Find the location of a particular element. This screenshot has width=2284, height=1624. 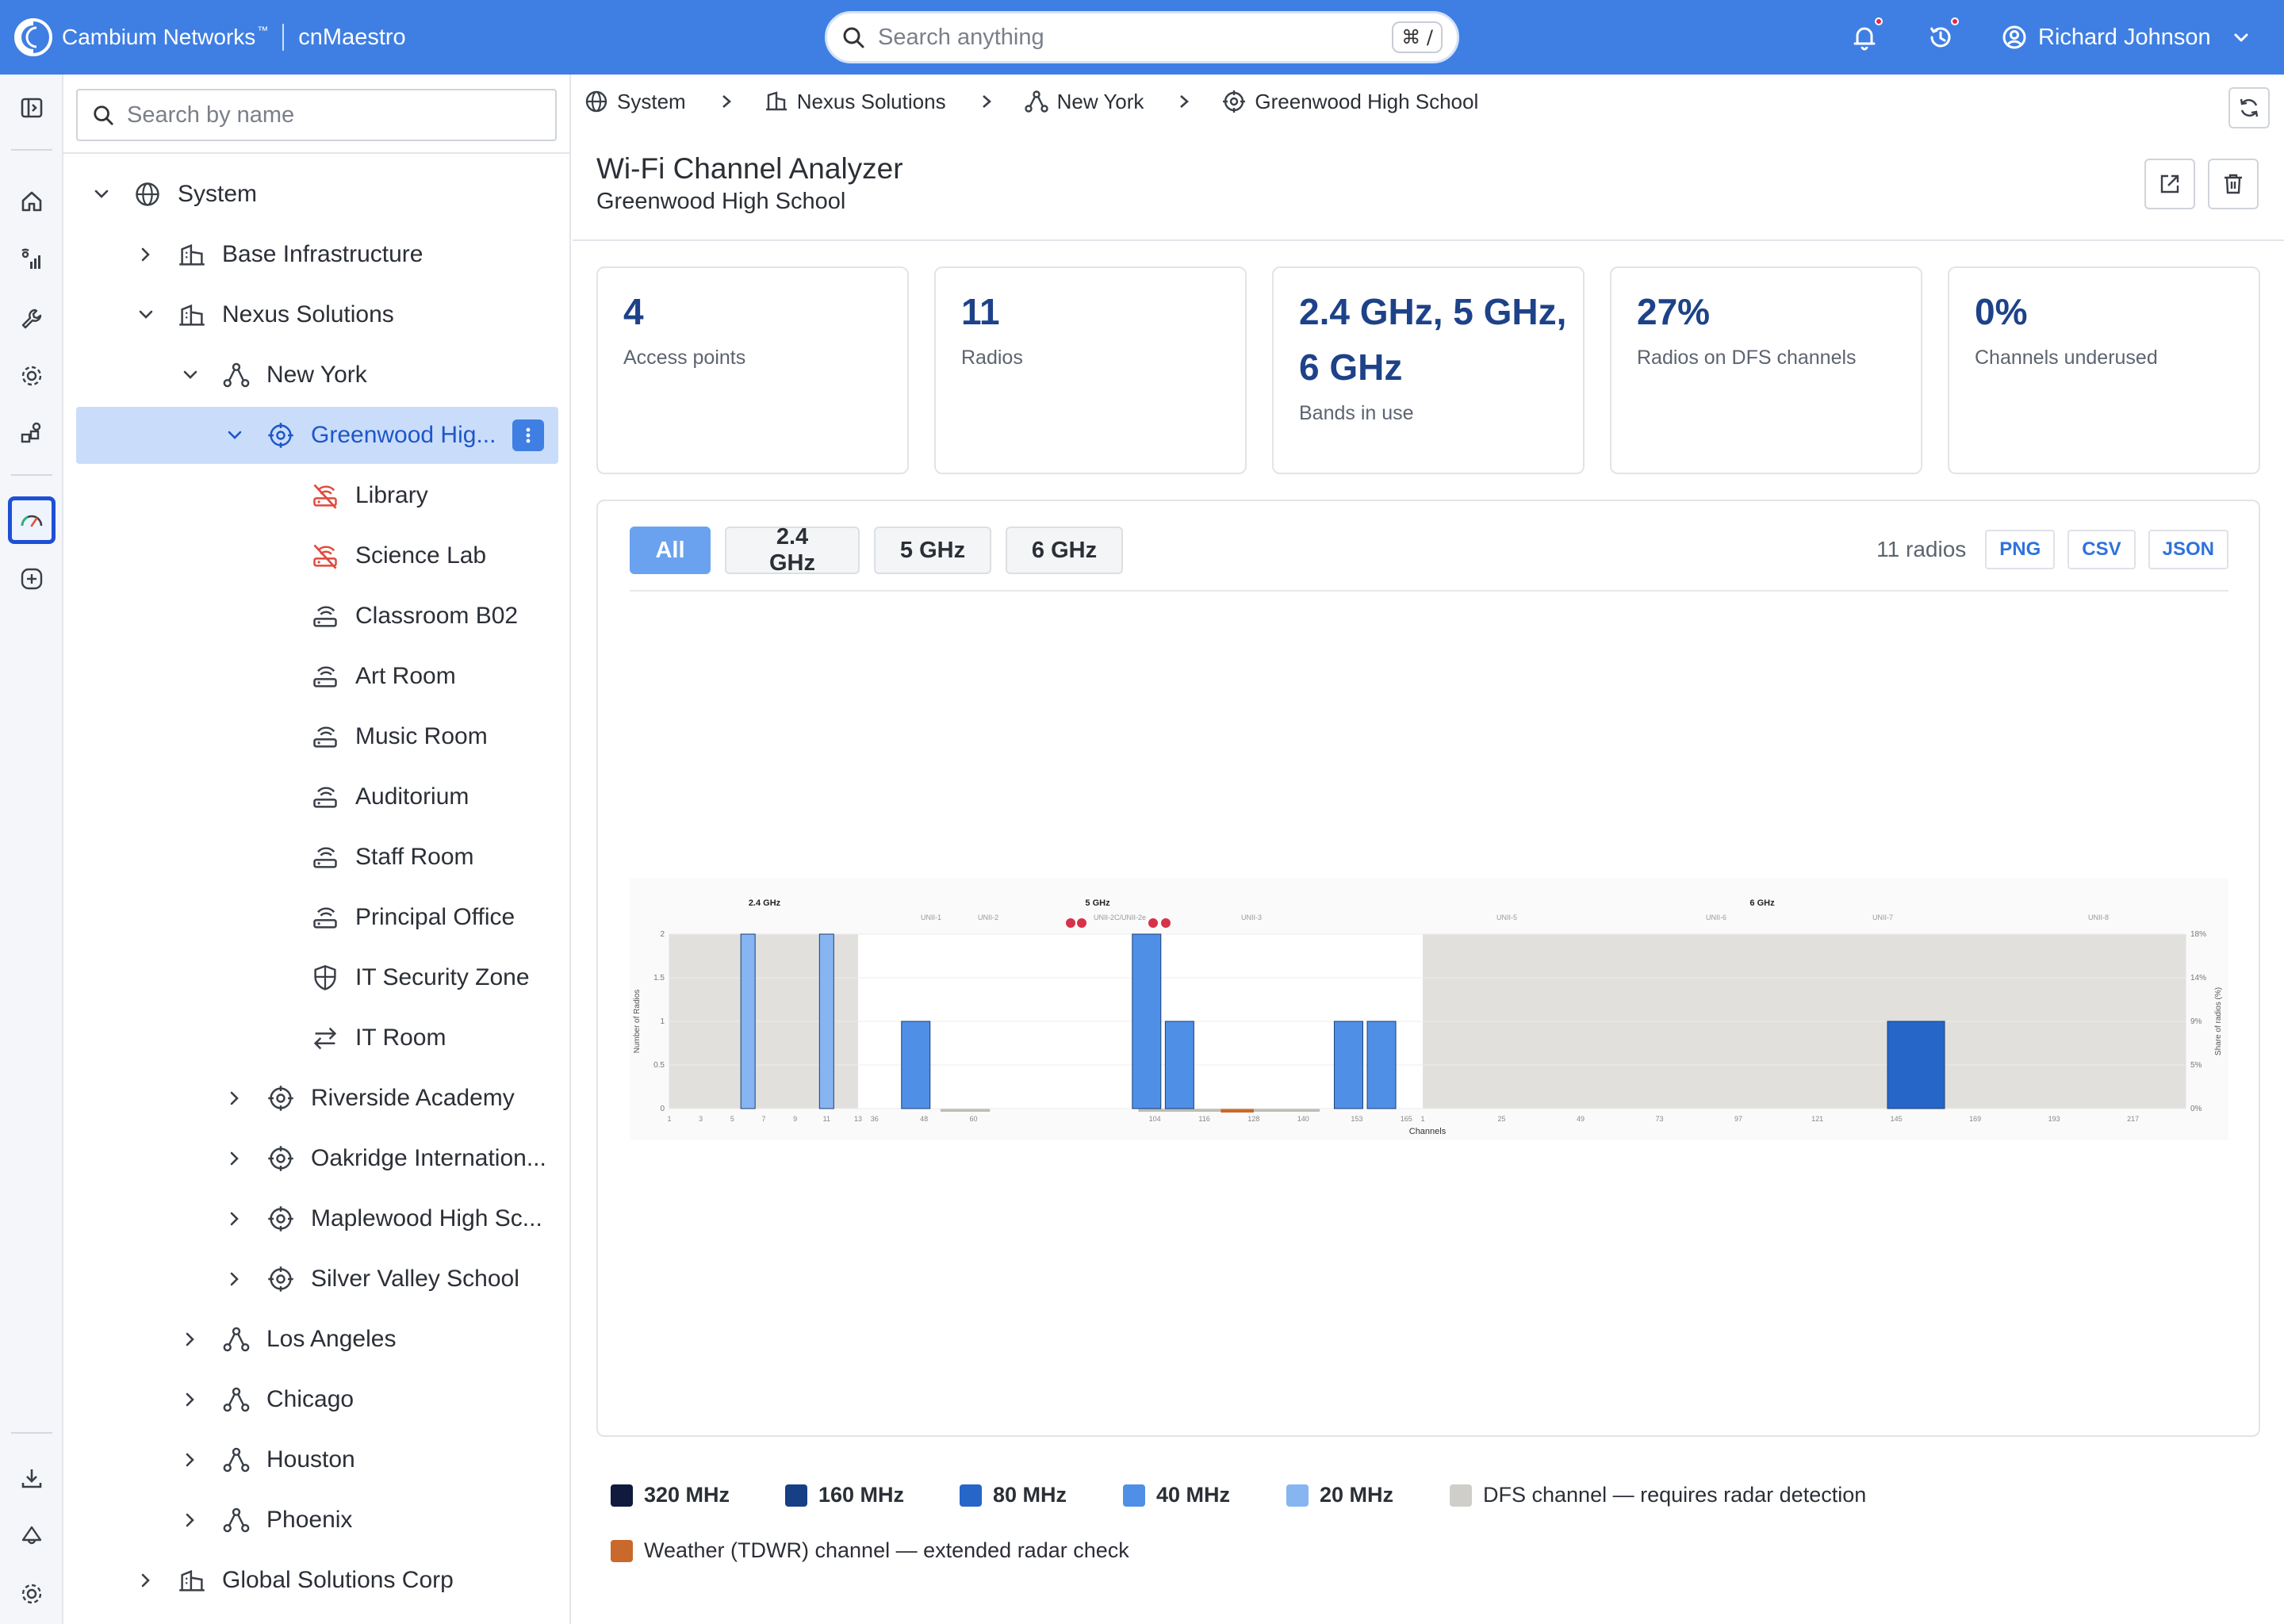

tree-node: IT Security Zone is located at coordinates (317, 977).